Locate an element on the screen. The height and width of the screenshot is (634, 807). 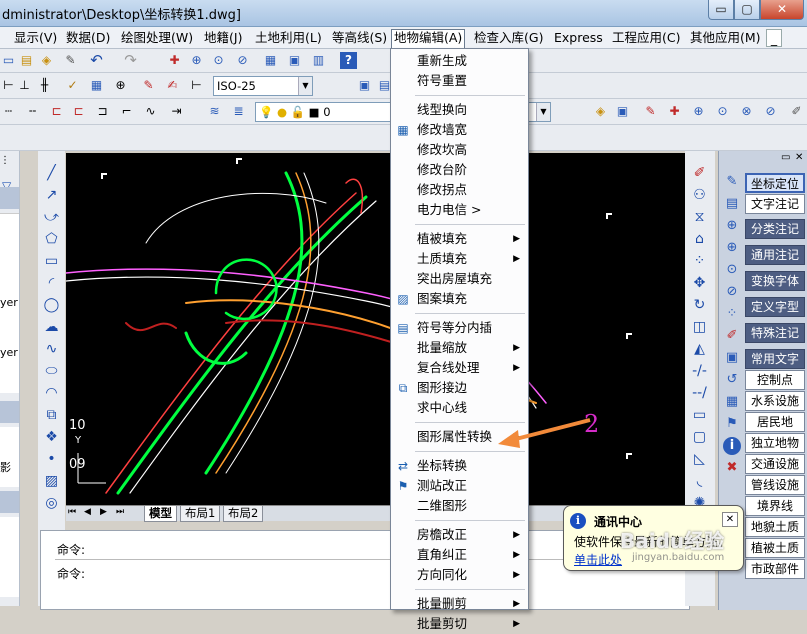
dashed-line-icon: ╌ is located at coordinates (32, 111).